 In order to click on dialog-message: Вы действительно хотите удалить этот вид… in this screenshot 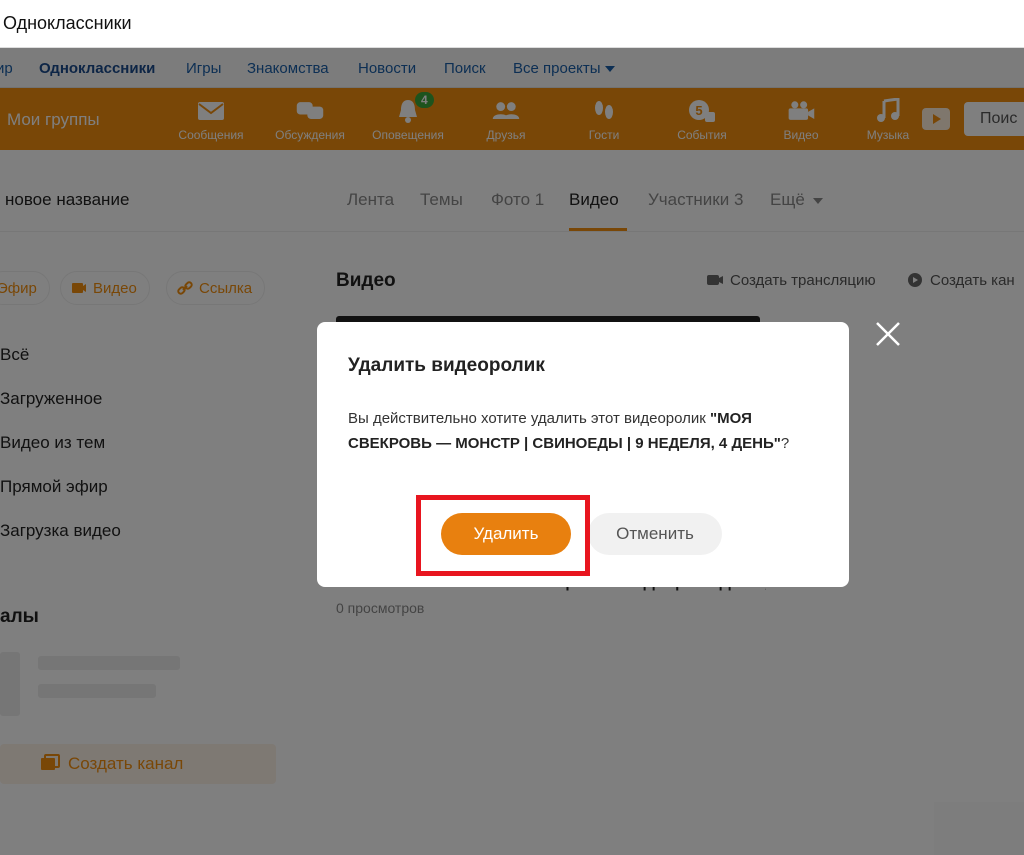, I will do `click(570, 431)`.